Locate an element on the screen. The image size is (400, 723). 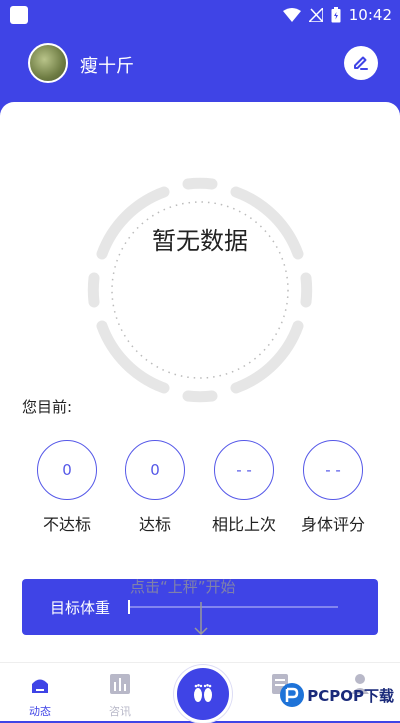
signal-icon is located at coordinates (315, 15).